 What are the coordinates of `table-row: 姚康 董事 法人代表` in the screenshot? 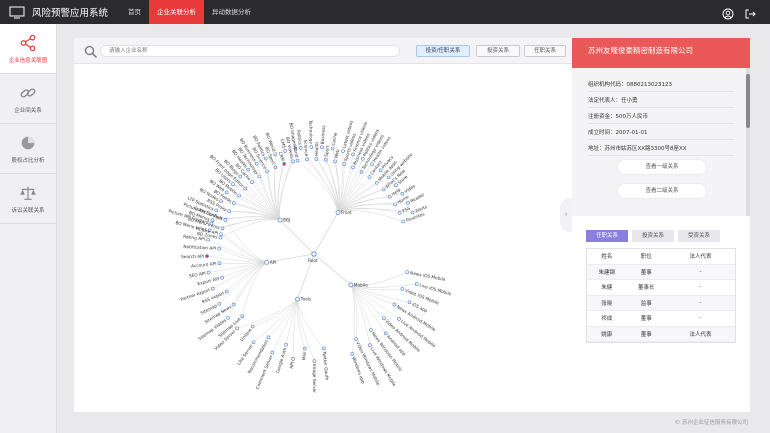 It's located at (661, 334).